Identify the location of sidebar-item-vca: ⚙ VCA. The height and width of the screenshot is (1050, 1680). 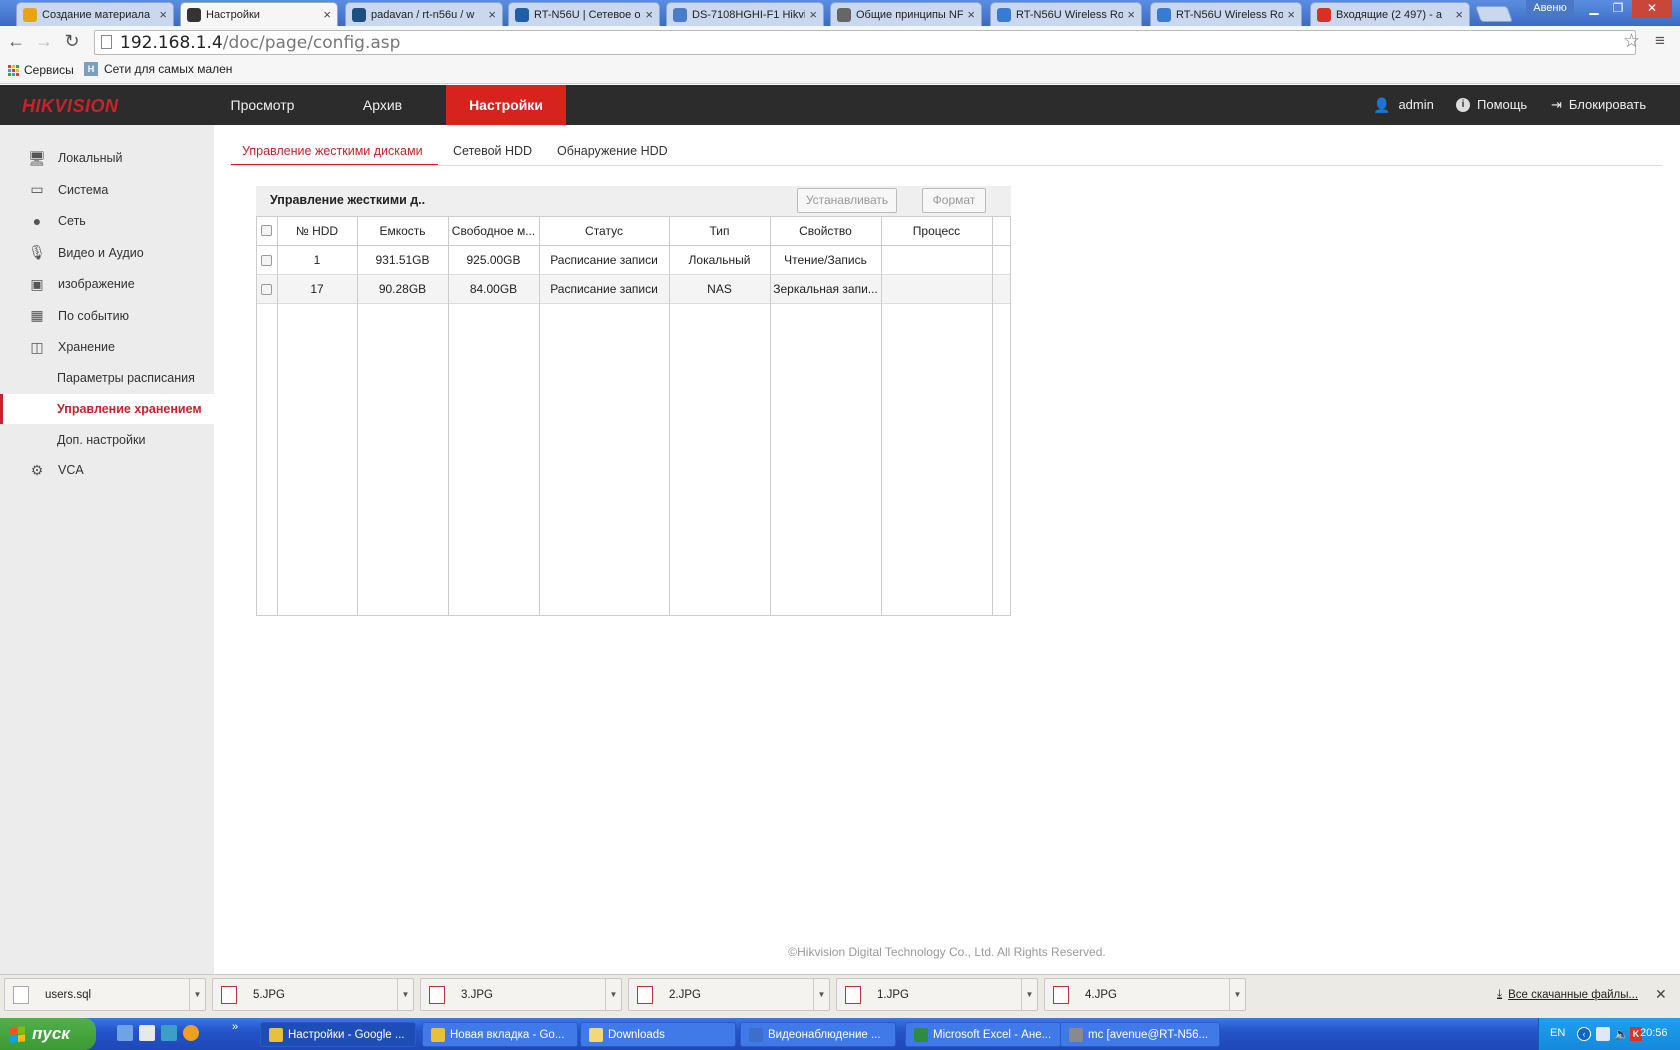
(107, 470).